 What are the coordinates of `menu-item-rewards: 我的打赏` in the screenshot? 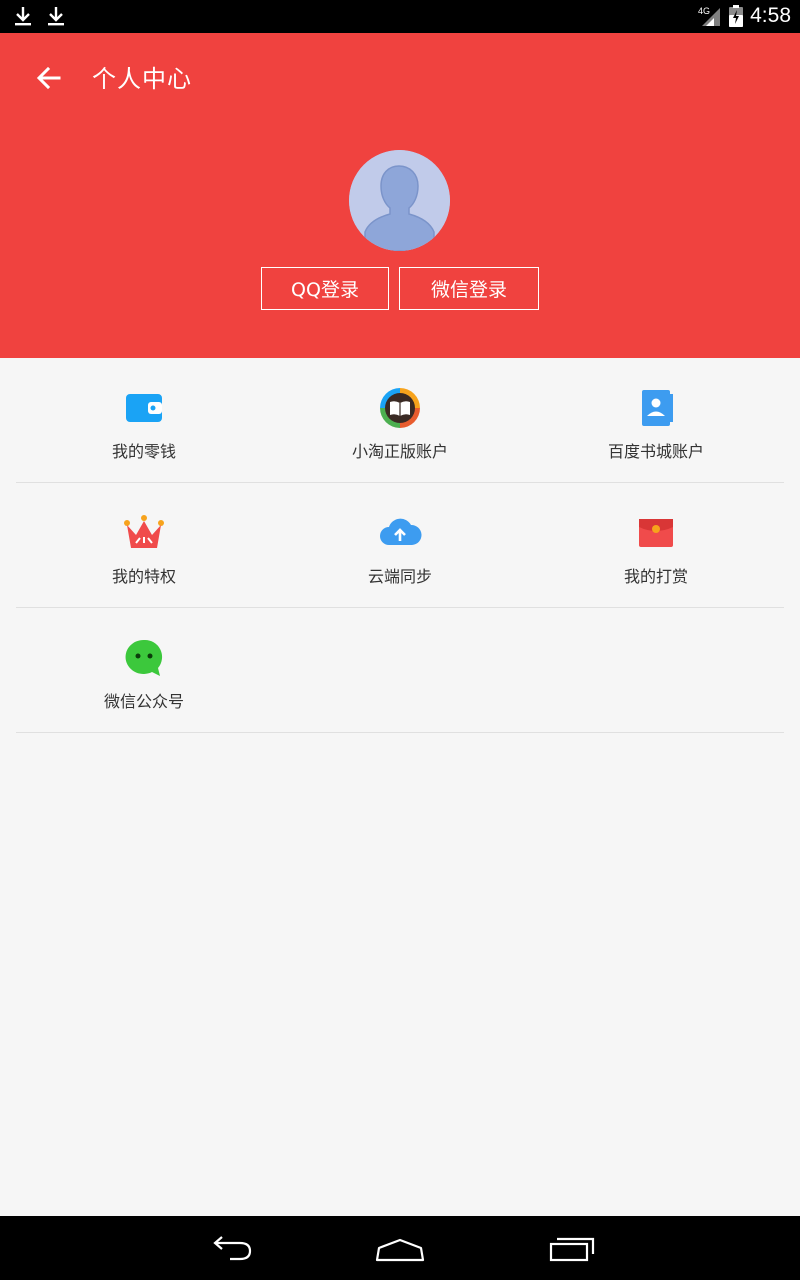 It's located at (656, 545).